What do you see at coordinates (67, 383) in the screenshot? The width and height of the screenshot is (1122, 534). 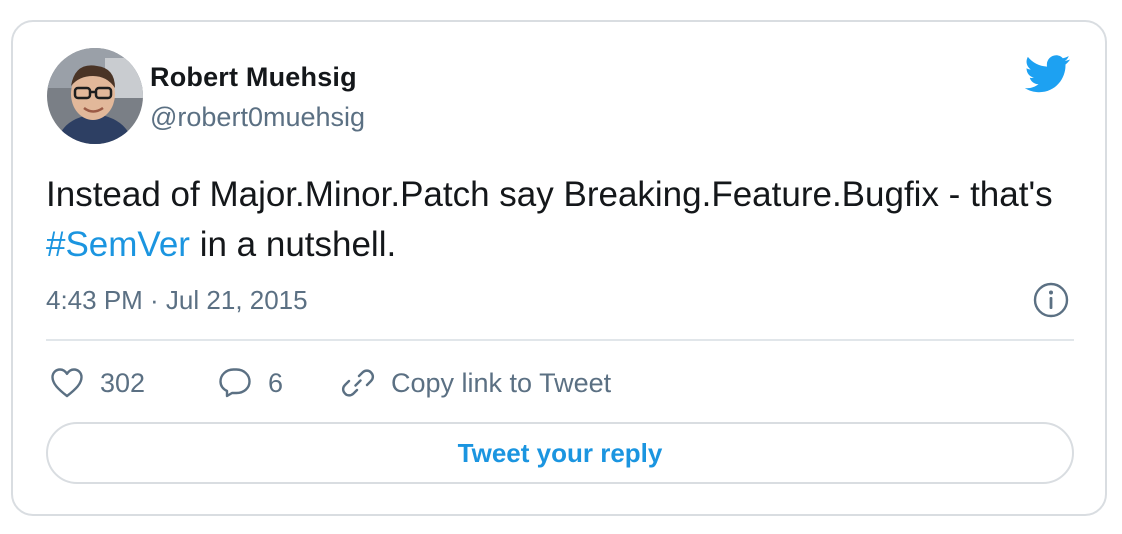 I see `heart-icon` at bounding box center [67, 383].